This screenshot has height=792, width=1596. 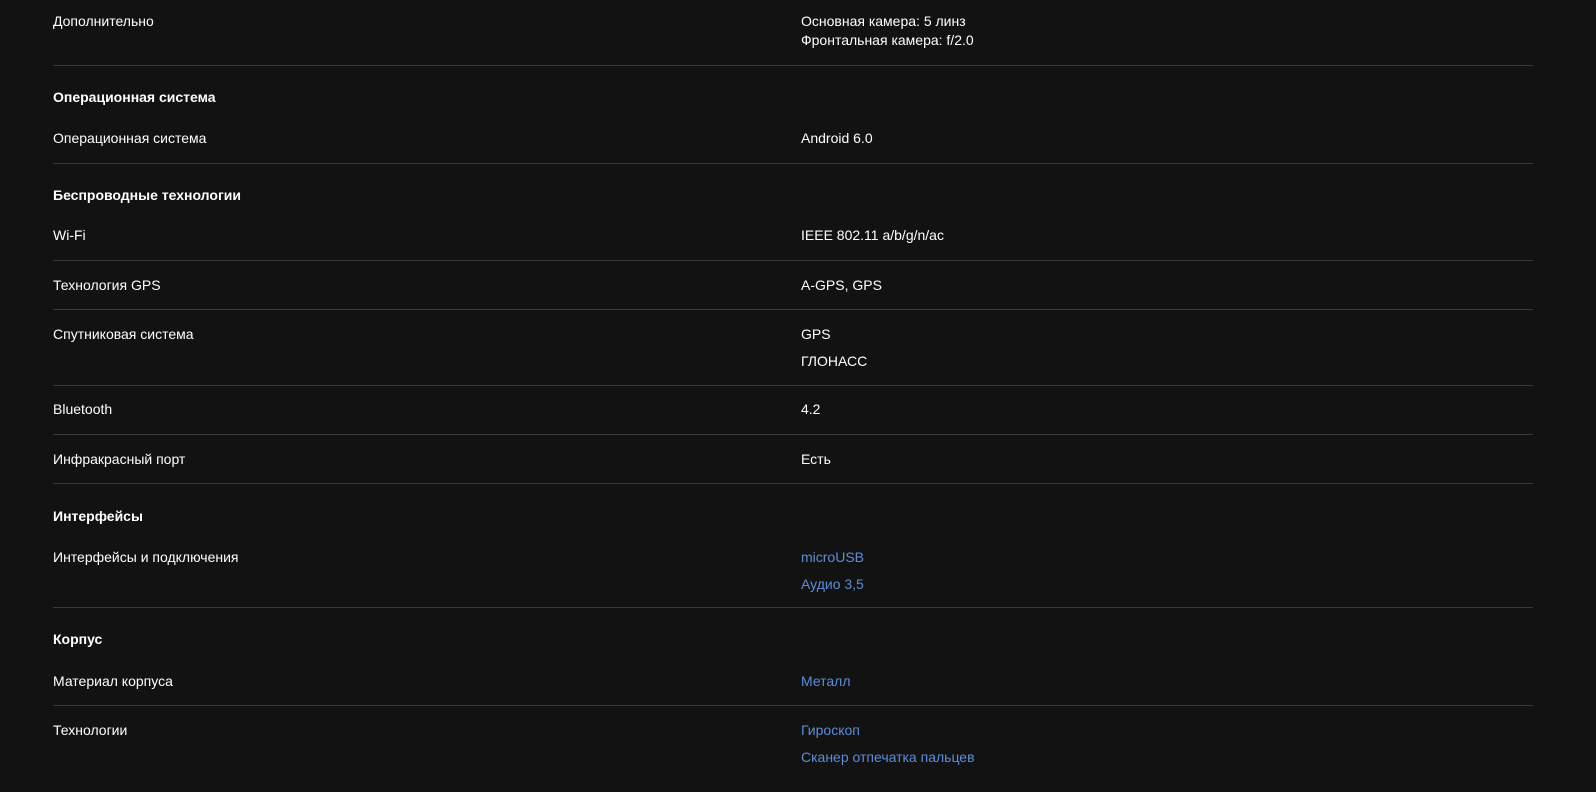 I want to click on section-heading-wireless: Беспроводные технологии, so click(x=147, y=195).